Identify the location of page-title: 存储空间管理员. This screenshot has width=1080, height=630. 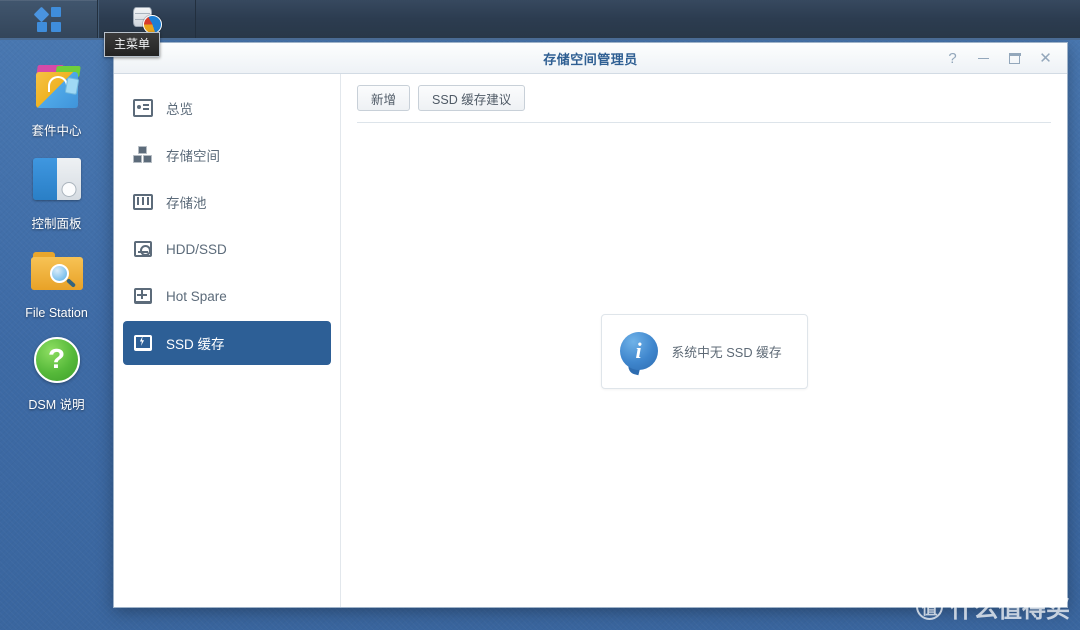
(590, 59).